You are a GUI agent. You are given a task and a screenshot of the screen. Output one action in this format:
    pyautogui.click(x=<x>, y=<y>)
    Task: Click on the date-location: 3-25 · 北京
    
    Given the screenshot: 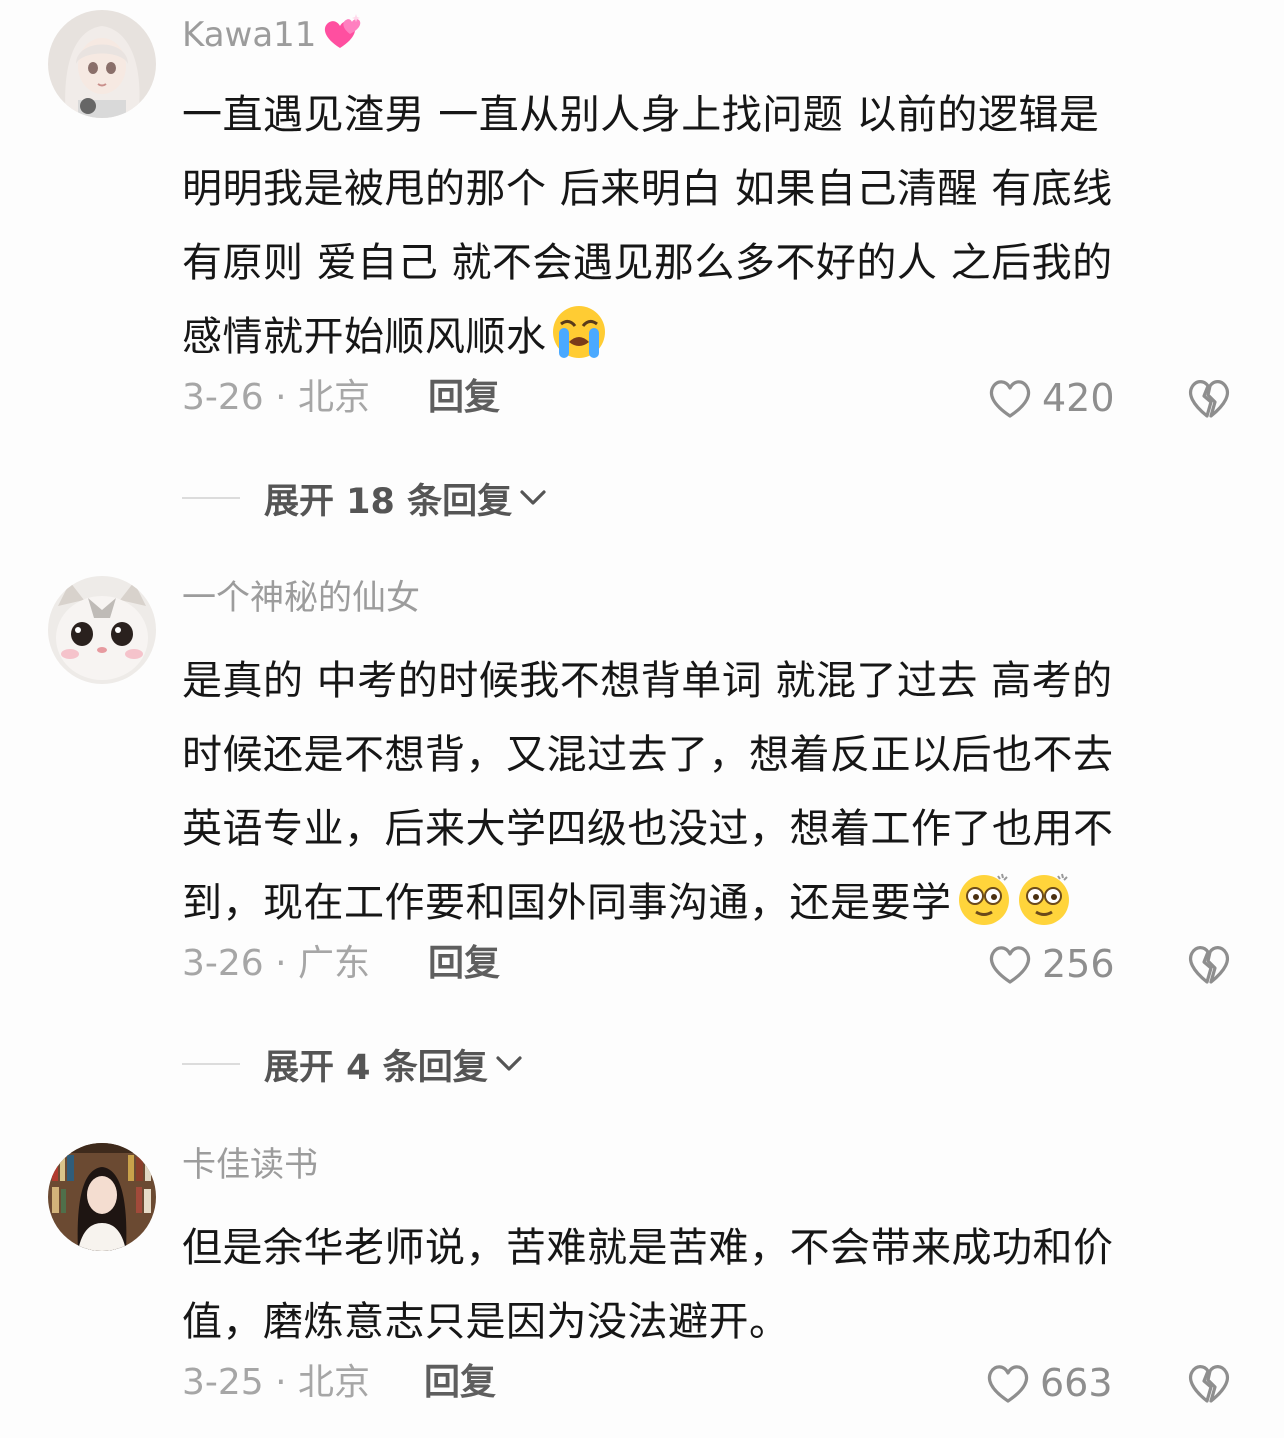 What is the action you would take?
    pyautogui.click(x=276, y=1382)
    